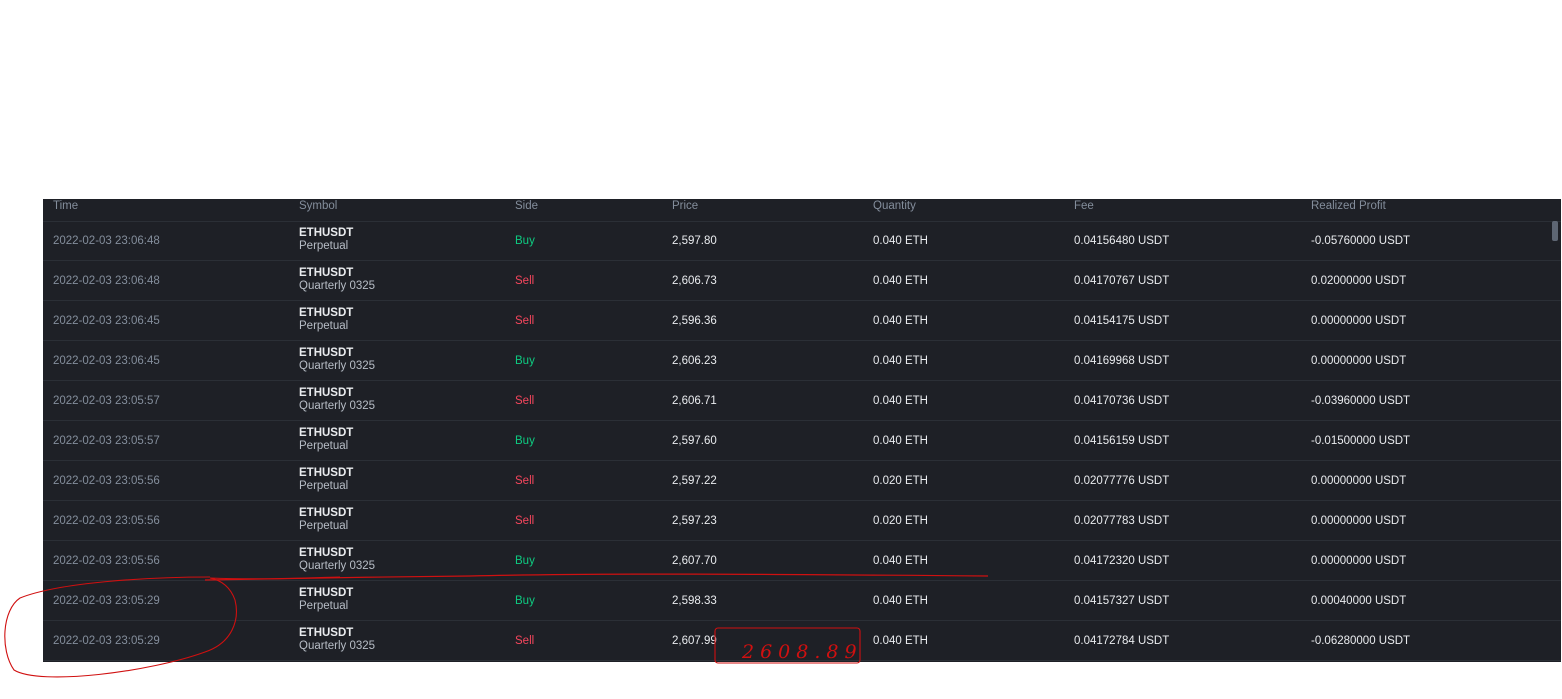 Image resolution: width=1562 pixels, height=699 pixels. I want to click on cell-fee: 0.04169968 USDT, so click(1122, 361).